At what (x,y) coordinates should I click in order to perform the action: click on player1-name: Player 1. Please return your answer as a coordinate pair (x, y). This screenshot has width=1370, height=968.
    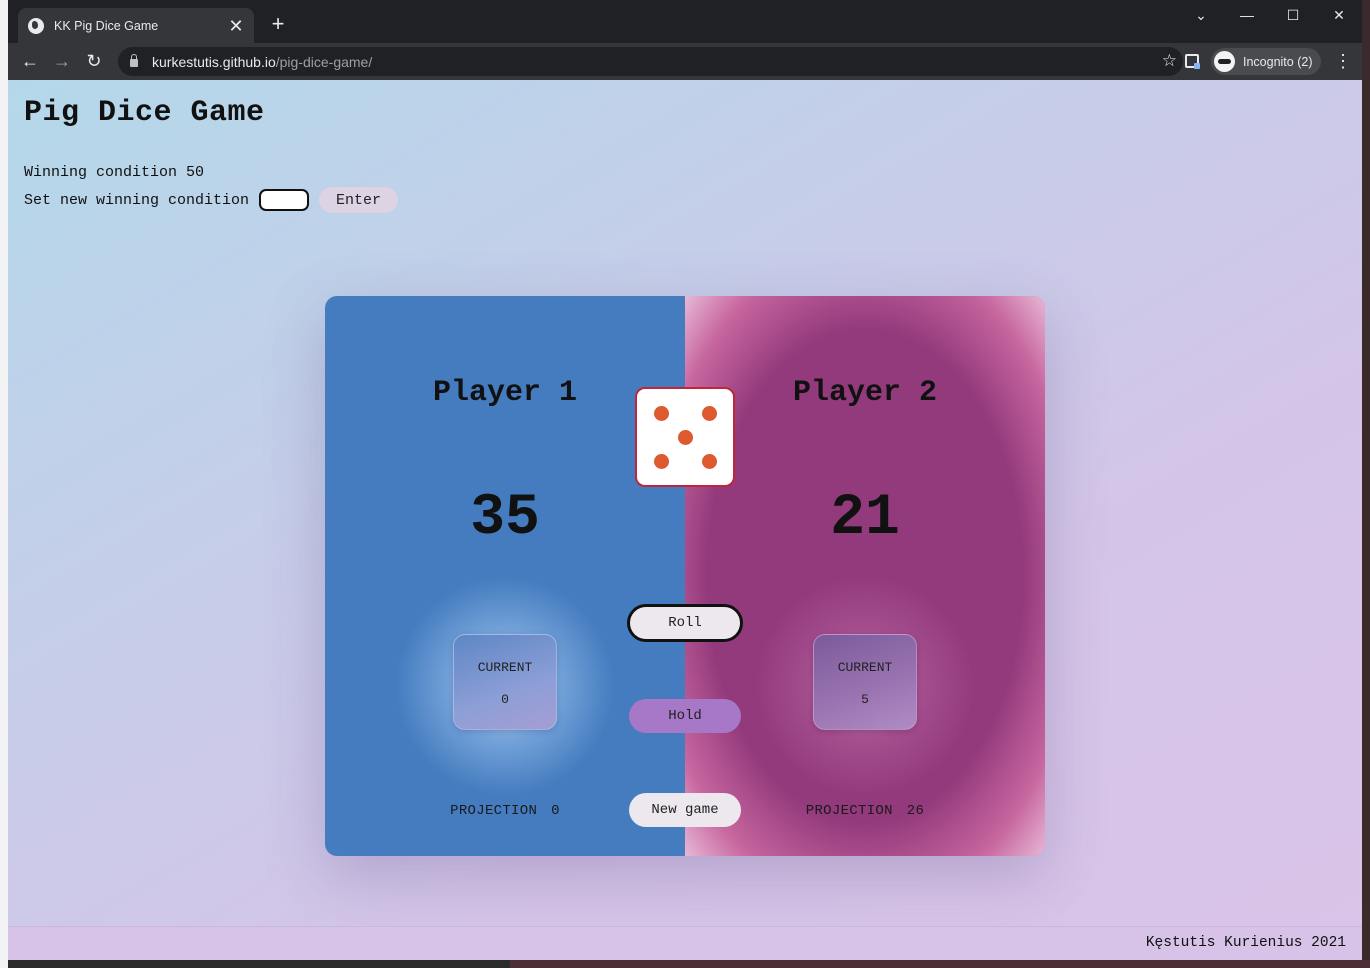
    Looking at the image, I should click on (505, 393).